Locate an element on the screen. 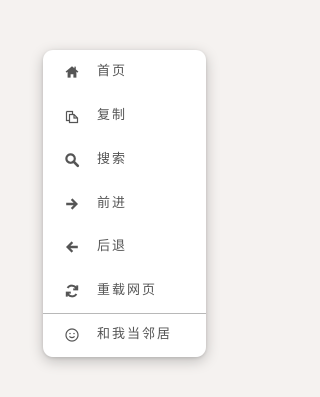 This screenshot has height=397, width=320. smiley-icon is located at coordinates (72, 335).